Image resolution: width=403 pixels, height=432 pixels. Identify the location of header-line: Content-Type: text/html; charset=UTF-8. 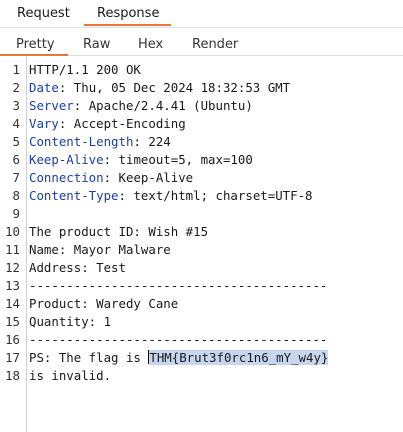
(171, 195).